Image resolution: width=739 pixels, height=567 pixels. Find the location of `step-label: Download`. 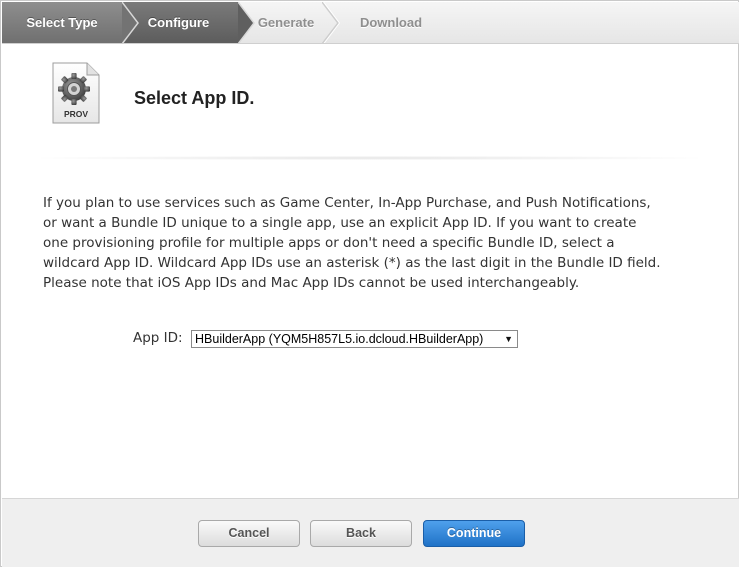

step-label: Download is located at coordinates (391, 22).